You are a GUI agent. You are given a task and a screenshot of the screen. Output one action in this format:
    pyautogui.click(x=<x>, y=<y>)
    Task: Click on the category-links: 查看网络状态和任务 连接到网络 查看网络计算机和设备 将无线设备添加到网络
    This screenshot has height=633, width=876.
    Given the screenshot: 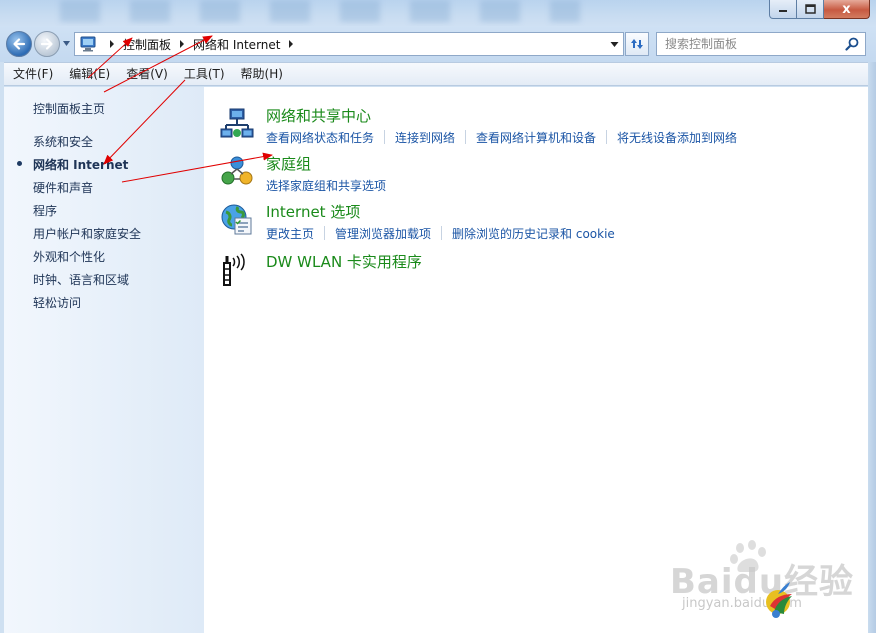 What is the action you would take?
    pyautogui.click(x=501, y=137)
    